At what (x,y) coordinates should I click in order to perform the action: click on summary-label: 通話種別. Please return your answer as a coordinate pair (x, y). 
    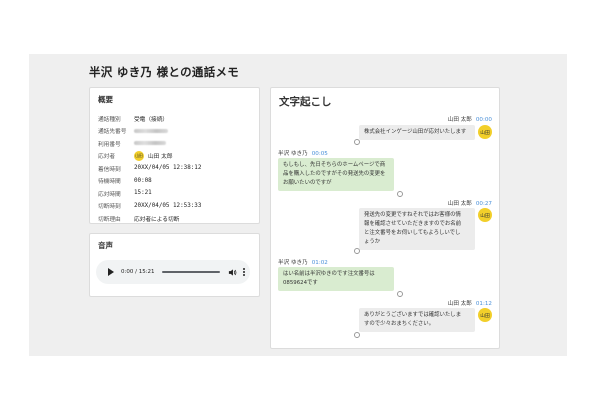
    Looking at the image, I should click on (109, 119).